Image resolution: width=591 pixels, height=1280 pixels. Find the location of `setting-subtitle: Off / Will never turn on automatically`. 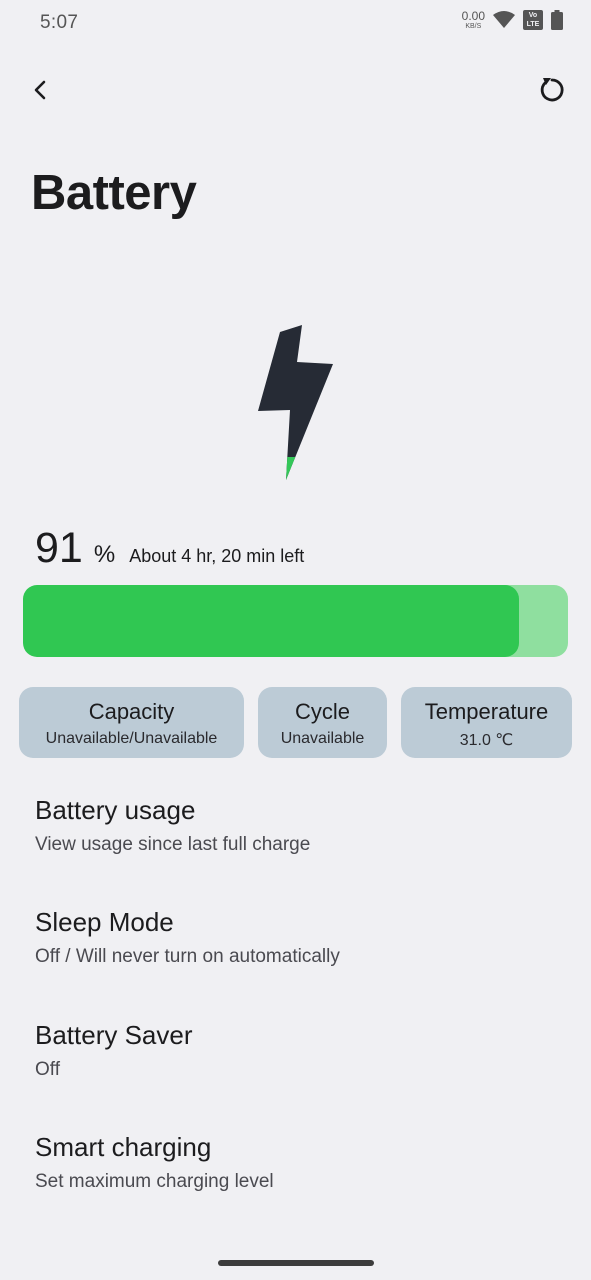

setting-subtitle: Off / Will never turn on automatically is located at coordinates (187, 956).